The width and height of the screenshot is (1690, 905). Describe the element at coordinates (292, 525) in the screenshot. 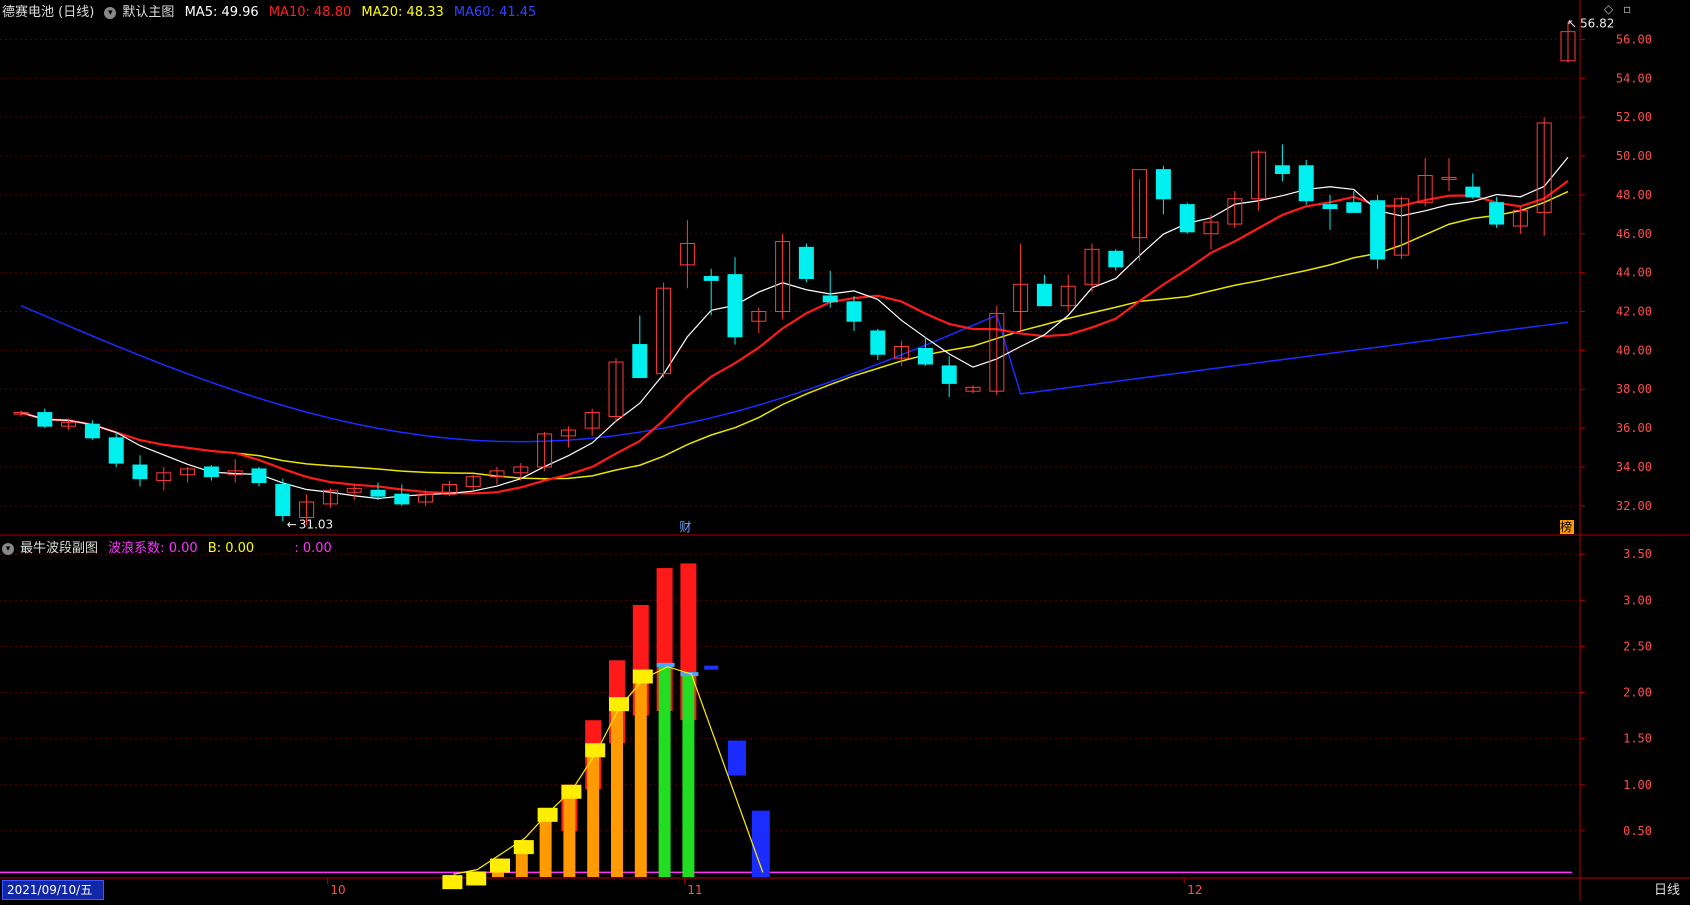

I see `low-arrow: ←` at that location.